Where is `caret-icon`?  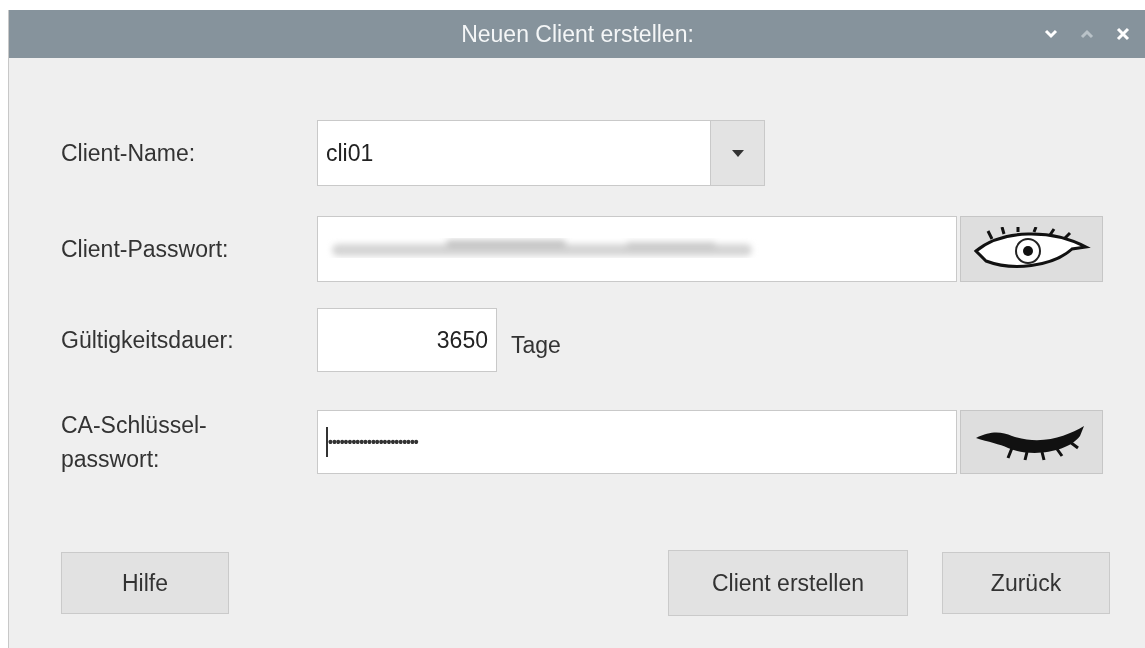
caret-icon is located at coordinates (737, 153).